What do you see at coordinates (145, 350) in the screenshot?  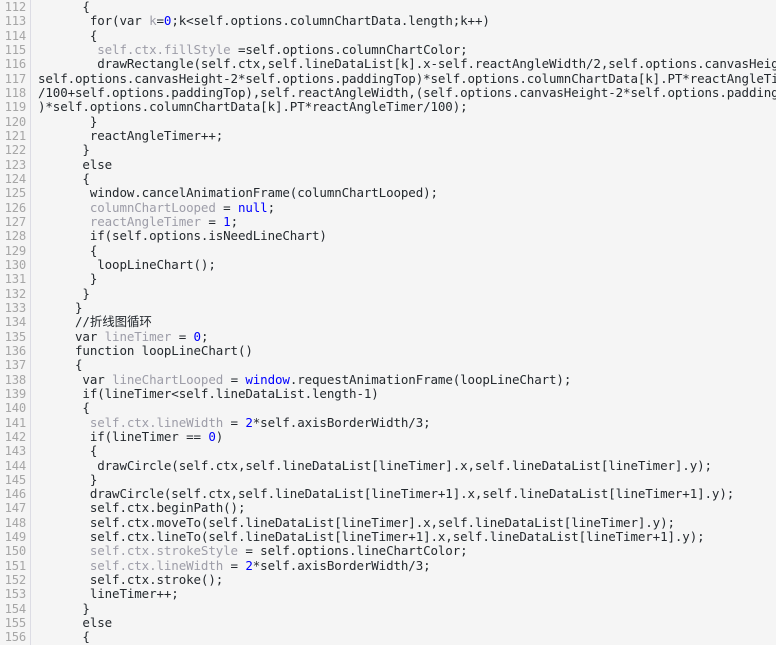 I see `code-token: function loopLineChart()` at bounding box center [145, 350].